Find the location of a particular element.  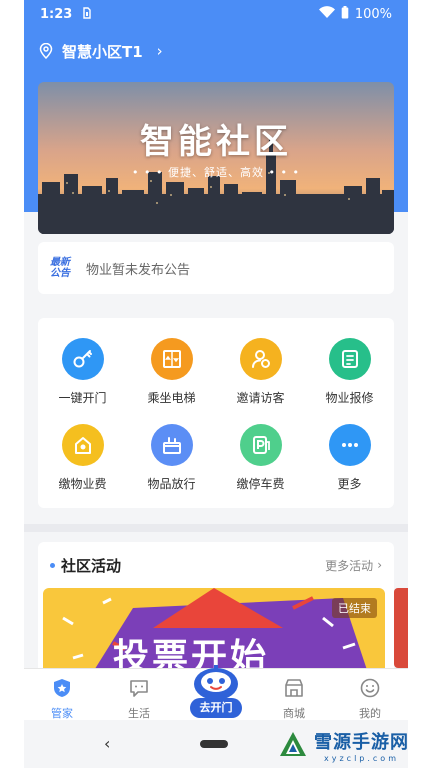

shield-icon is located at coordinates (62, 688).